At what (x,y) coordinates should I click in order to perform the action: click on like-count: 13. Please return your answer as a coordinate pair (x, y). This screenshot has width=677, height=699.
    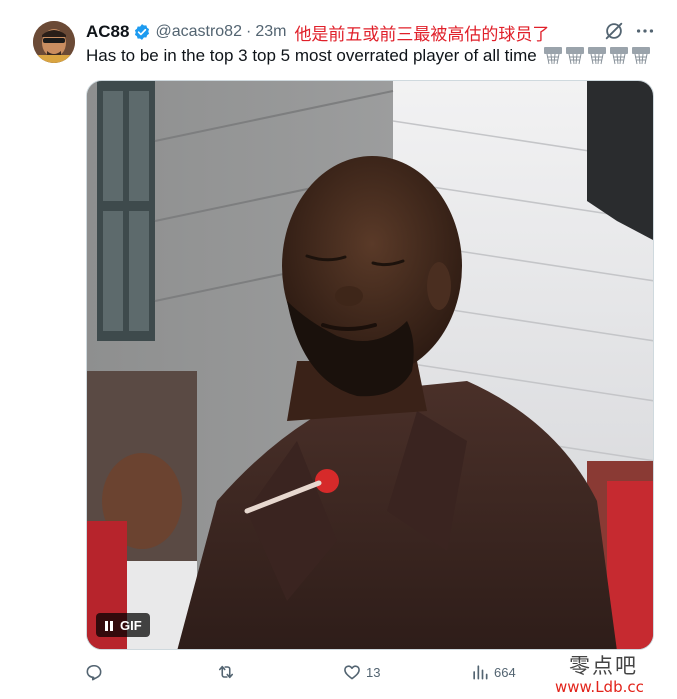
    Looking at the image, I should click on (373, 672).